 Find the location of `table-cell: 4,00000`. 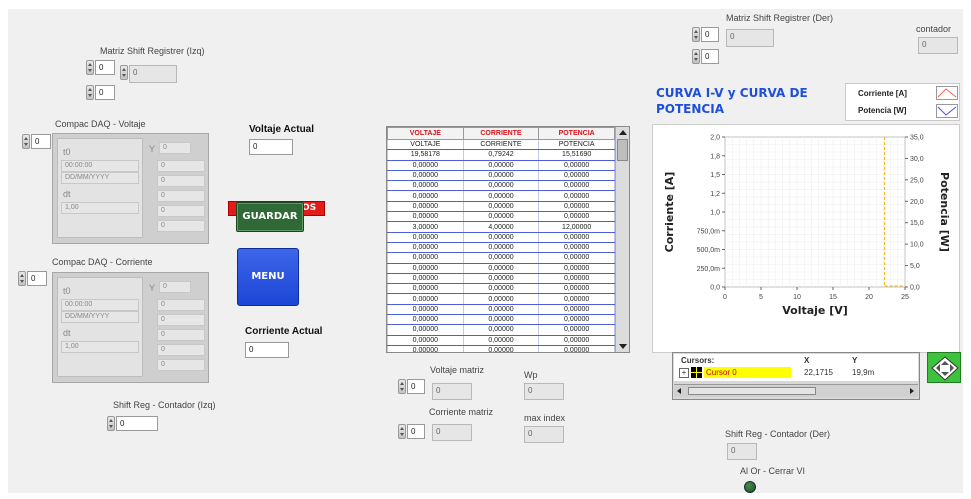

table-cell: 4,00000 is located at coordinates (501, 227).